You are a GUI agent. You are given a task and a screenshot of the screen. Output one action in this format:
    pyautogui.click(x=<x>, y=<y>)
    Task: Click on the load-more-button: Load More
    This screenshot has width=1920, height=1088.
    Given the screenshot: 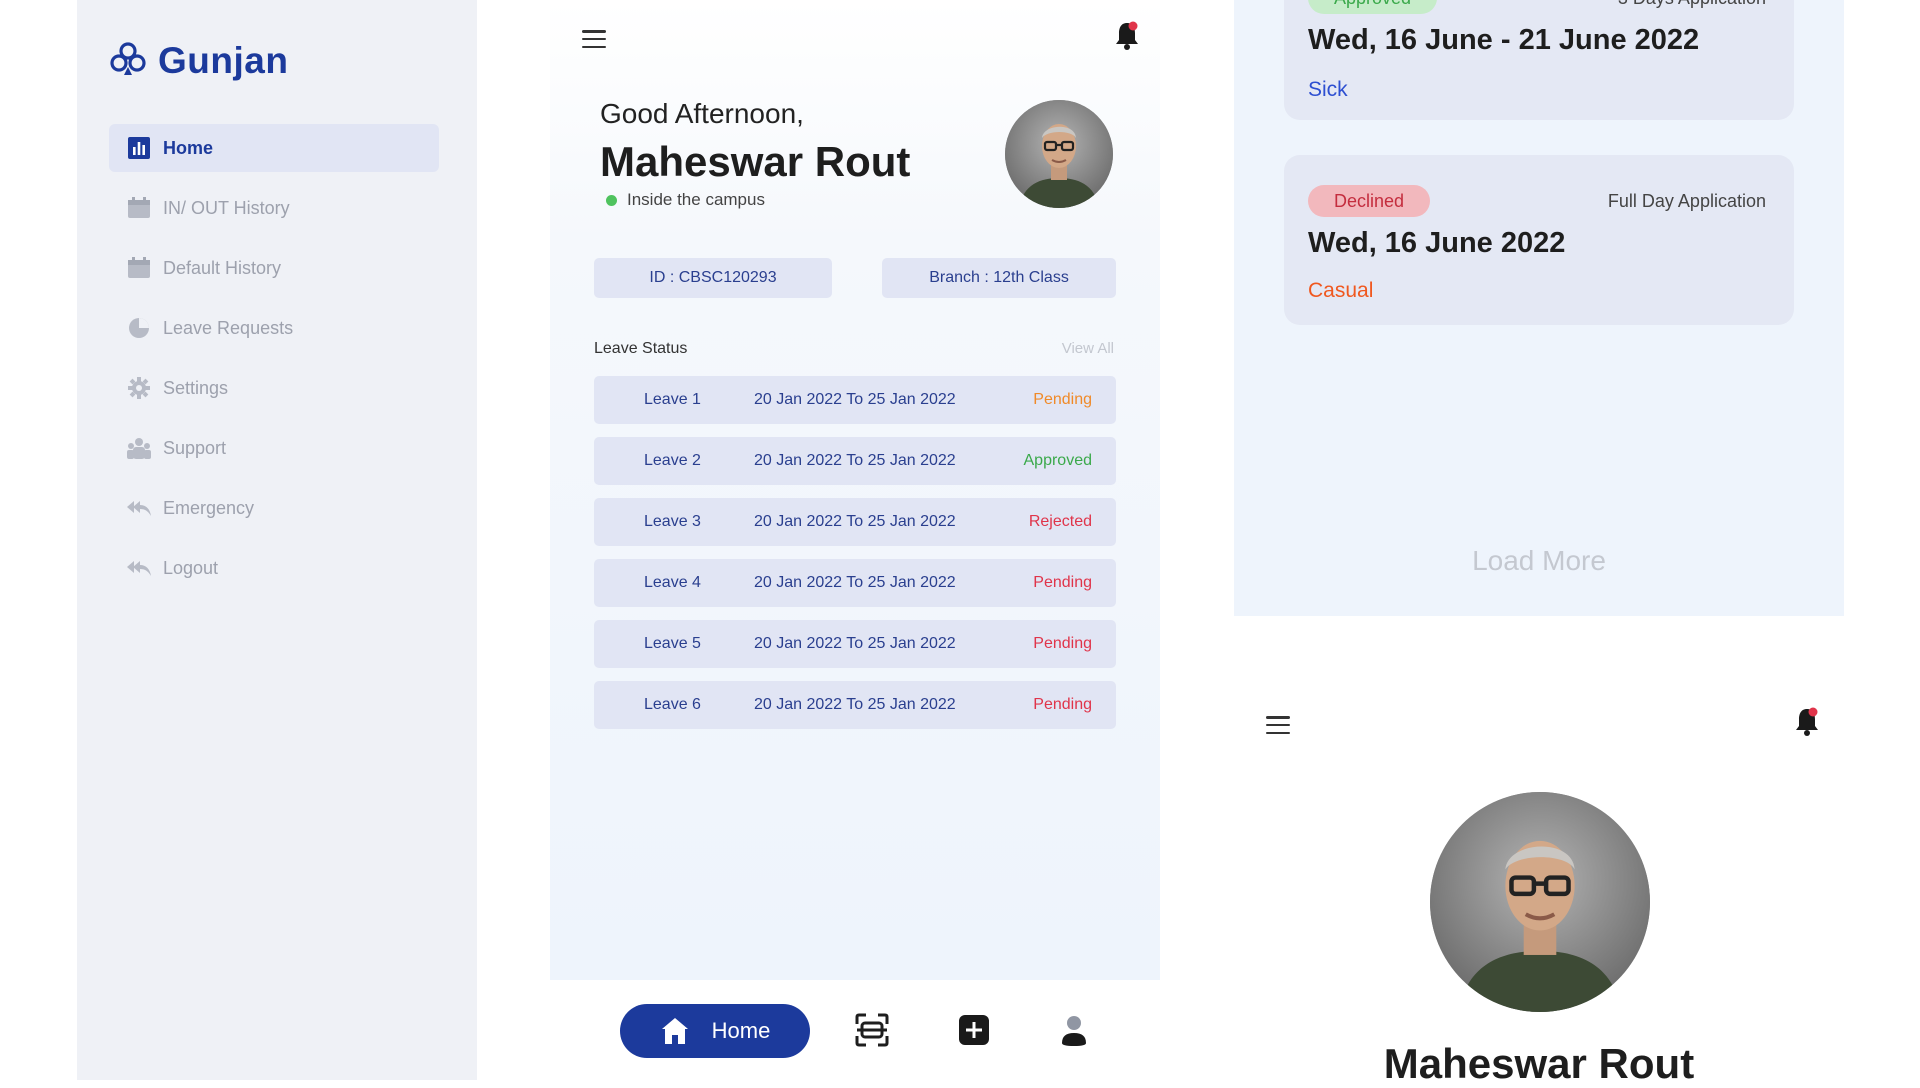 What is the action you would take?
    pyautogui.click(x=1539, y=561)
    